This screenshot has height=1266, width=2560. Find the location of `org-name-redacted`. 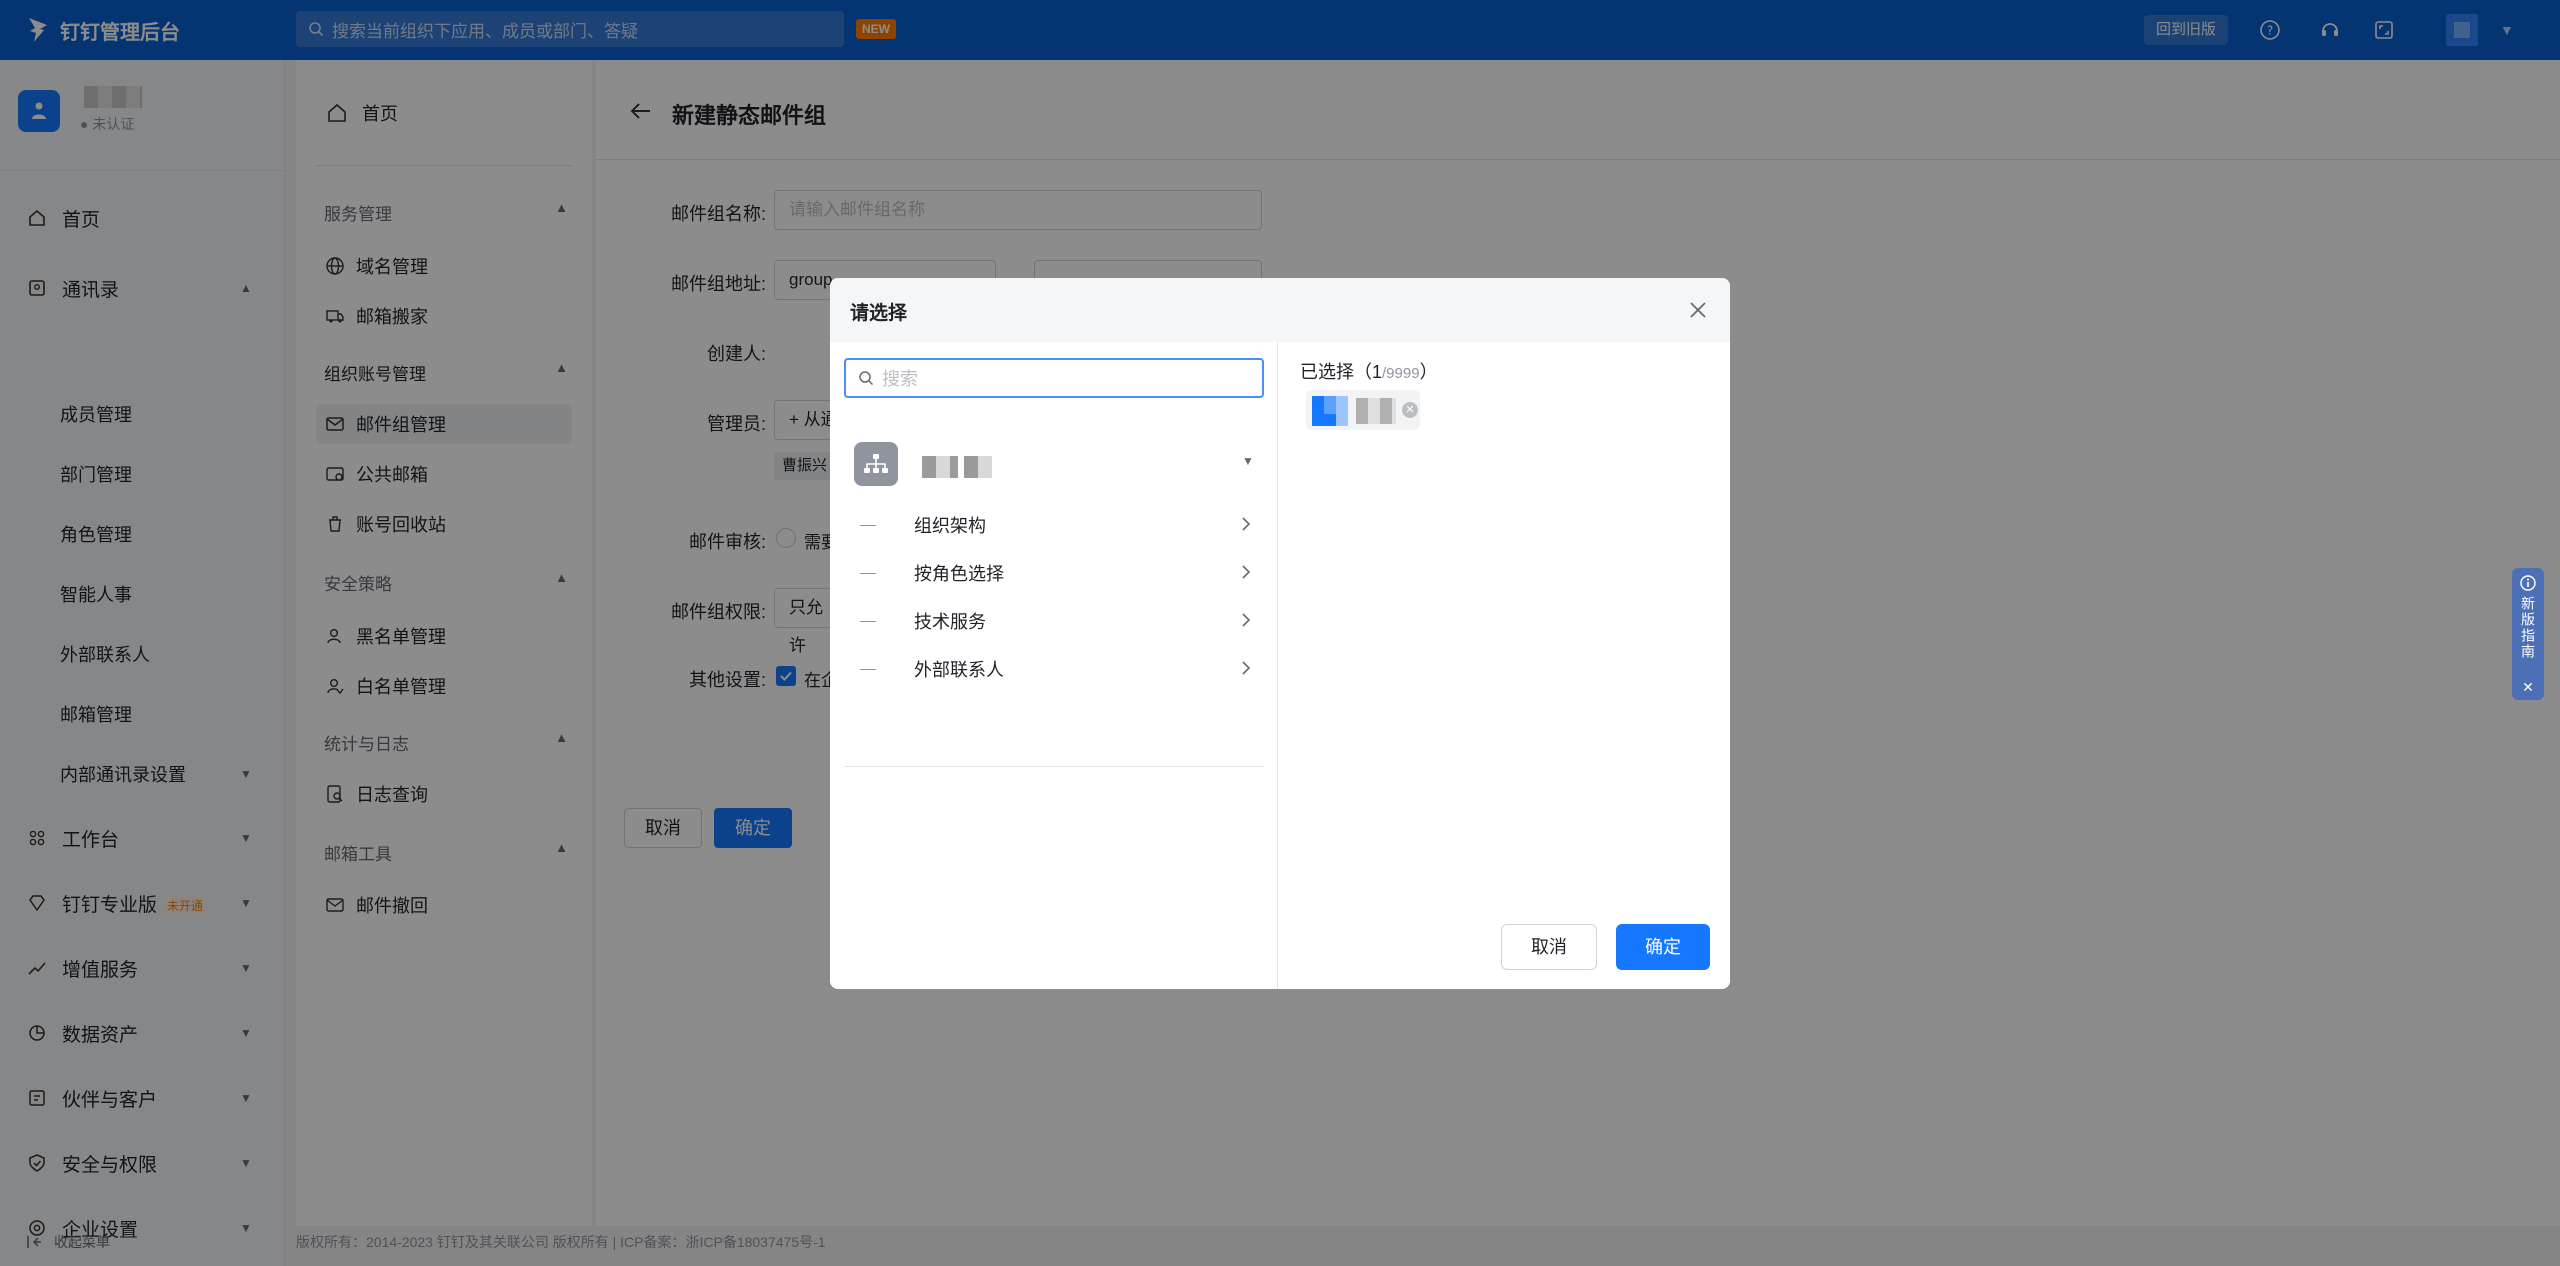

org-name-redacted is located at coordinates (957, 467).